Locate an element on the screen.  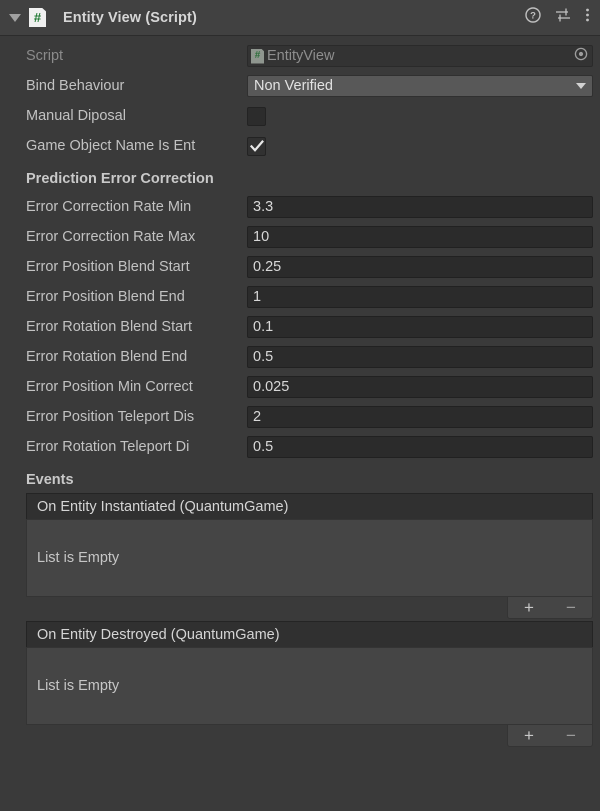
field-label: Error Position Teleport Dis is located at coordinates (110, 417).